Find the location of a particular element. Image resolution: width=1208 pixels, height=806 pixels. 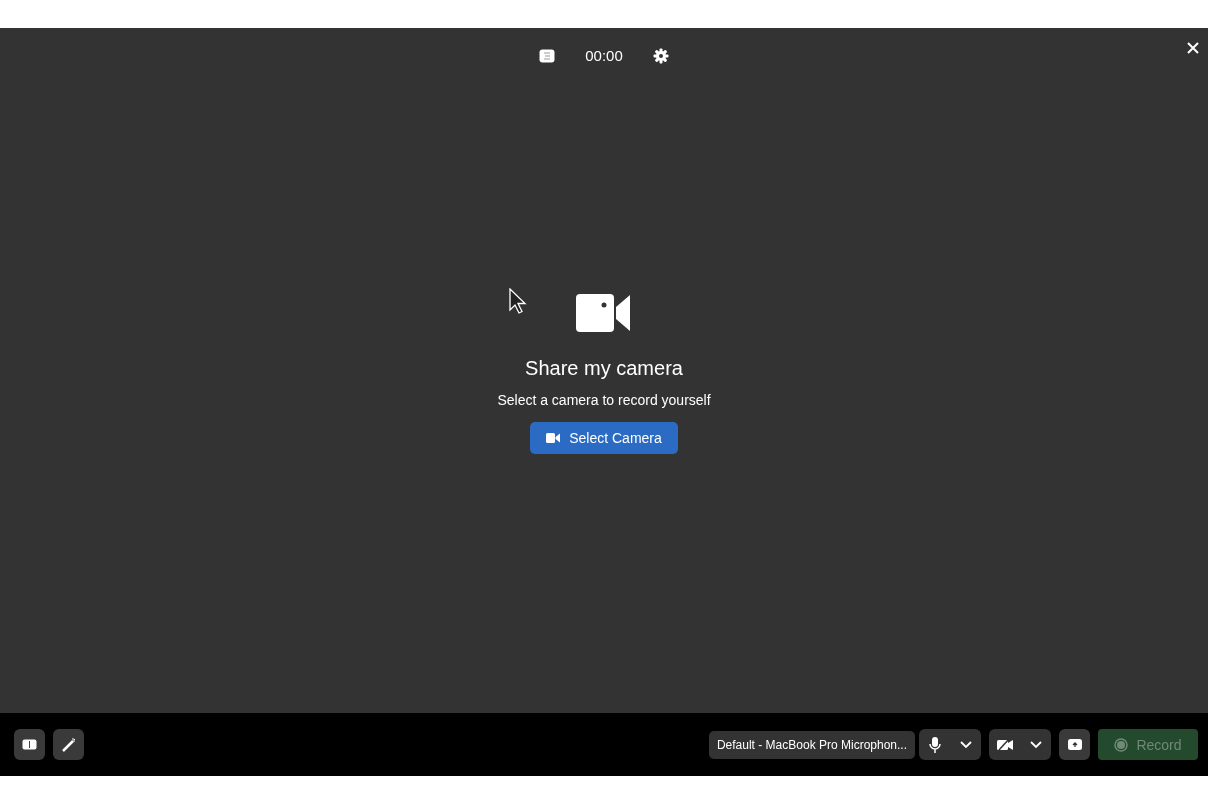

prompt-subtitle: Select a camera to record yourself is located at coordinates (604, 400).